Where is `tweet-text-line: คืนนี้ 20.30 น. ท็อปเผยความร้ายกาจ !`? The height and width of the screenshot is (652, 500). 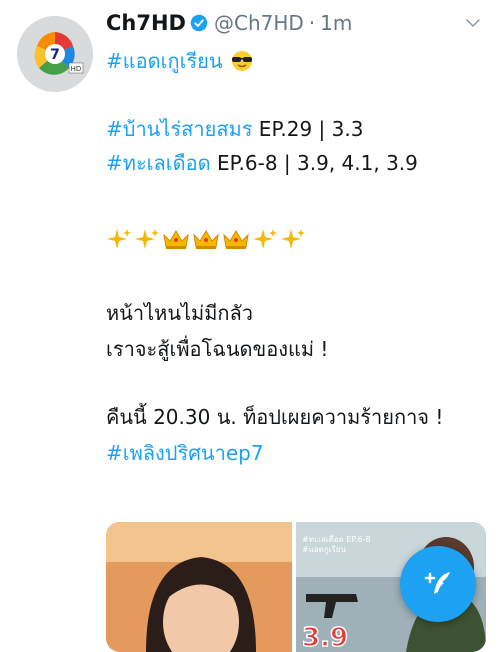 tweet-text-line: คืนนี้ 20.30 น. ท็อปเผยความร้ายกาจ ! is located at coordinates (275, 417).